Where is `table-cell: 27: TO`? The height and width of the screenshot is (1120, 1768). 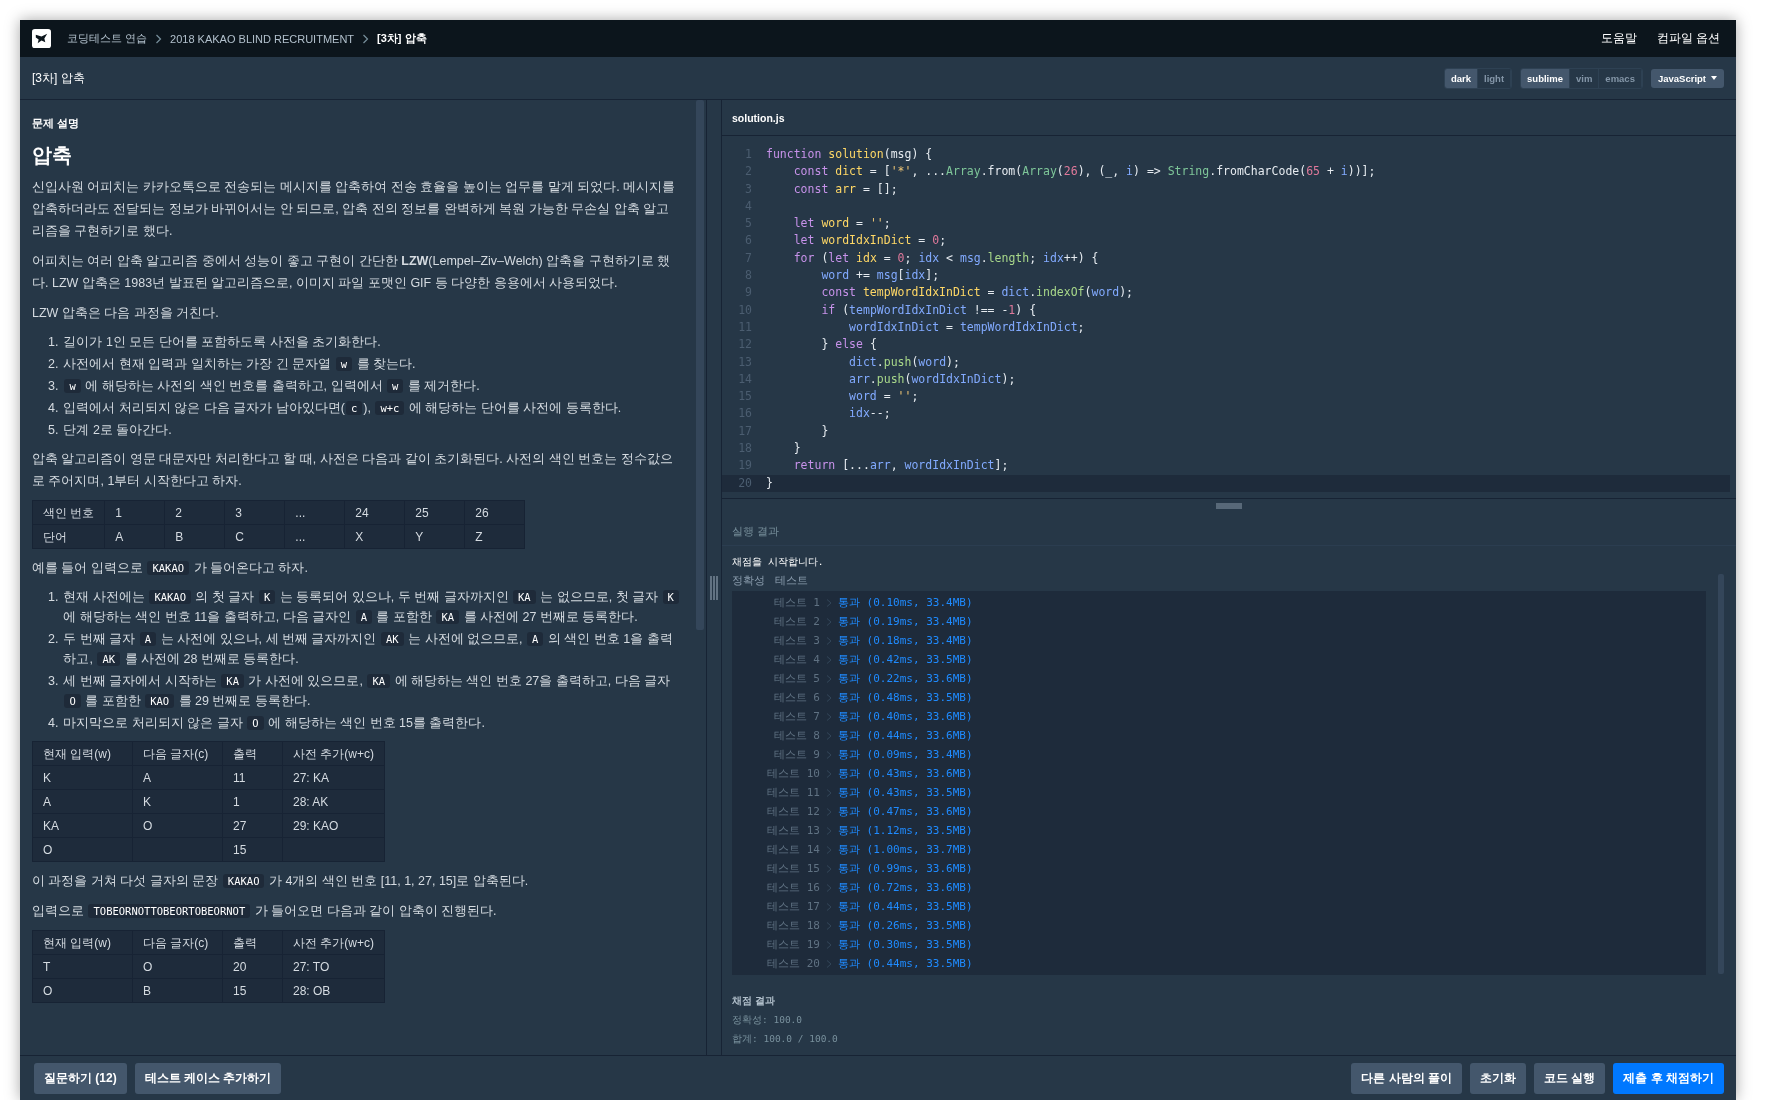 table-cell: 27: TO is located at coordinates (333, 966).